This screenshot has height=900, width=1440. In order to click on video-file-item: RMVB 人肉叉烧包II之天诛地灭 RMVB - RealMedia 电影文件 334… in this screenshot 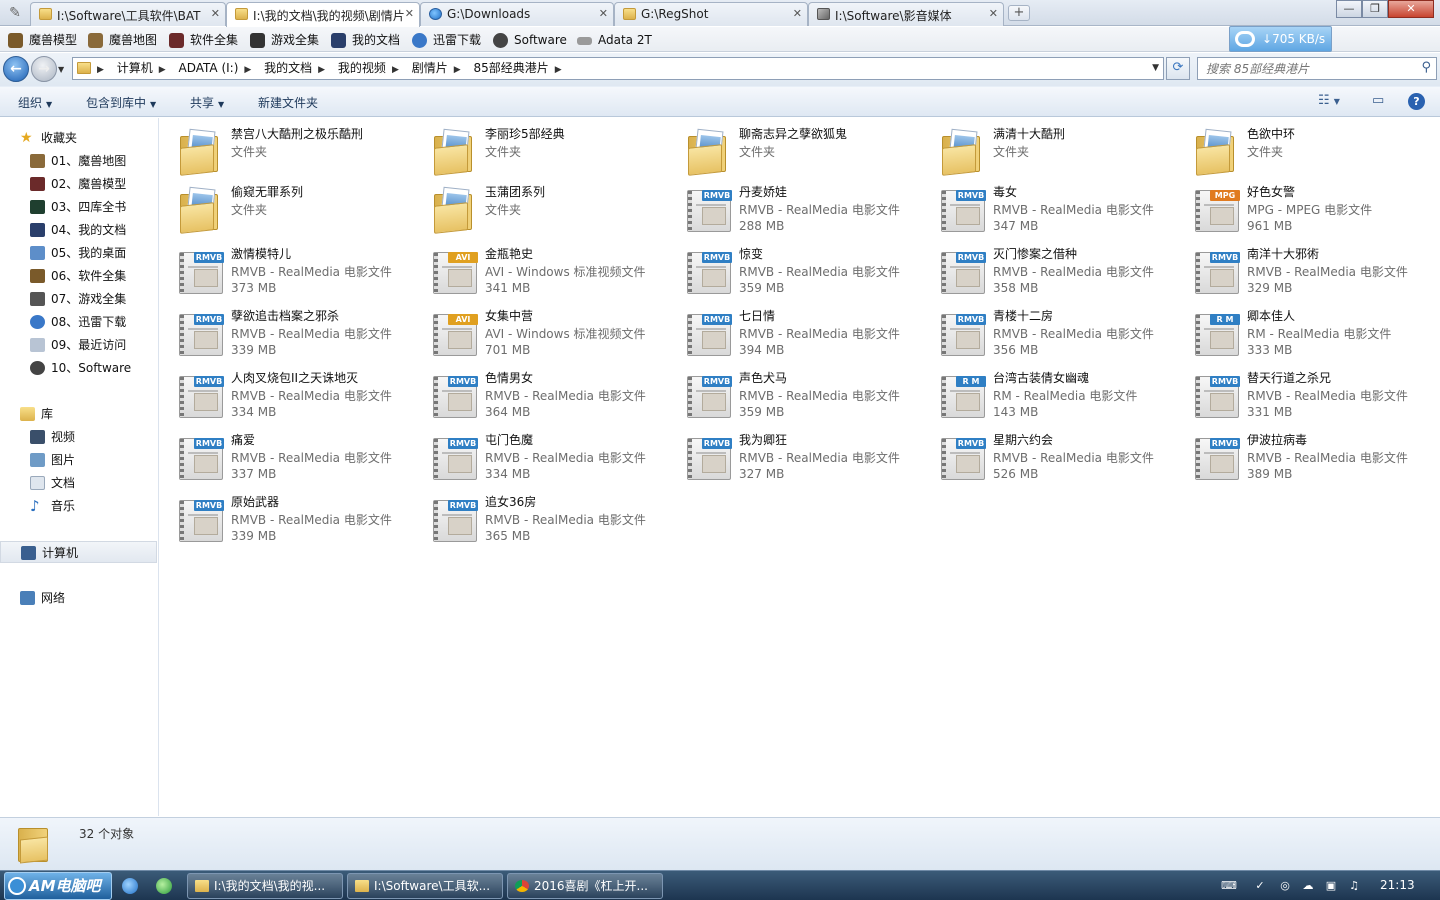, I will do `click(285, 395)`.